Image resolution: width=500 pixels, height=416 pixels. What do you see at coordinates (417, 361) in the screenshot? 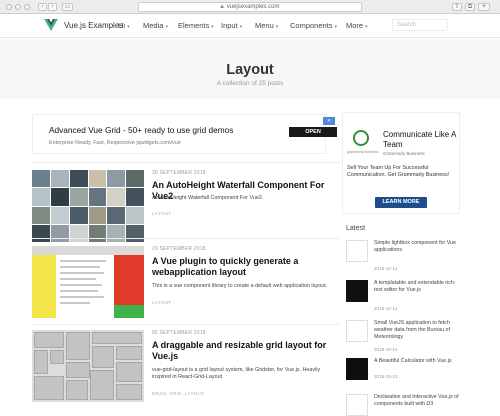
I see `latest-item-title: A Beautiful Calculator with Vue.js` at bounding box center [417, 361].